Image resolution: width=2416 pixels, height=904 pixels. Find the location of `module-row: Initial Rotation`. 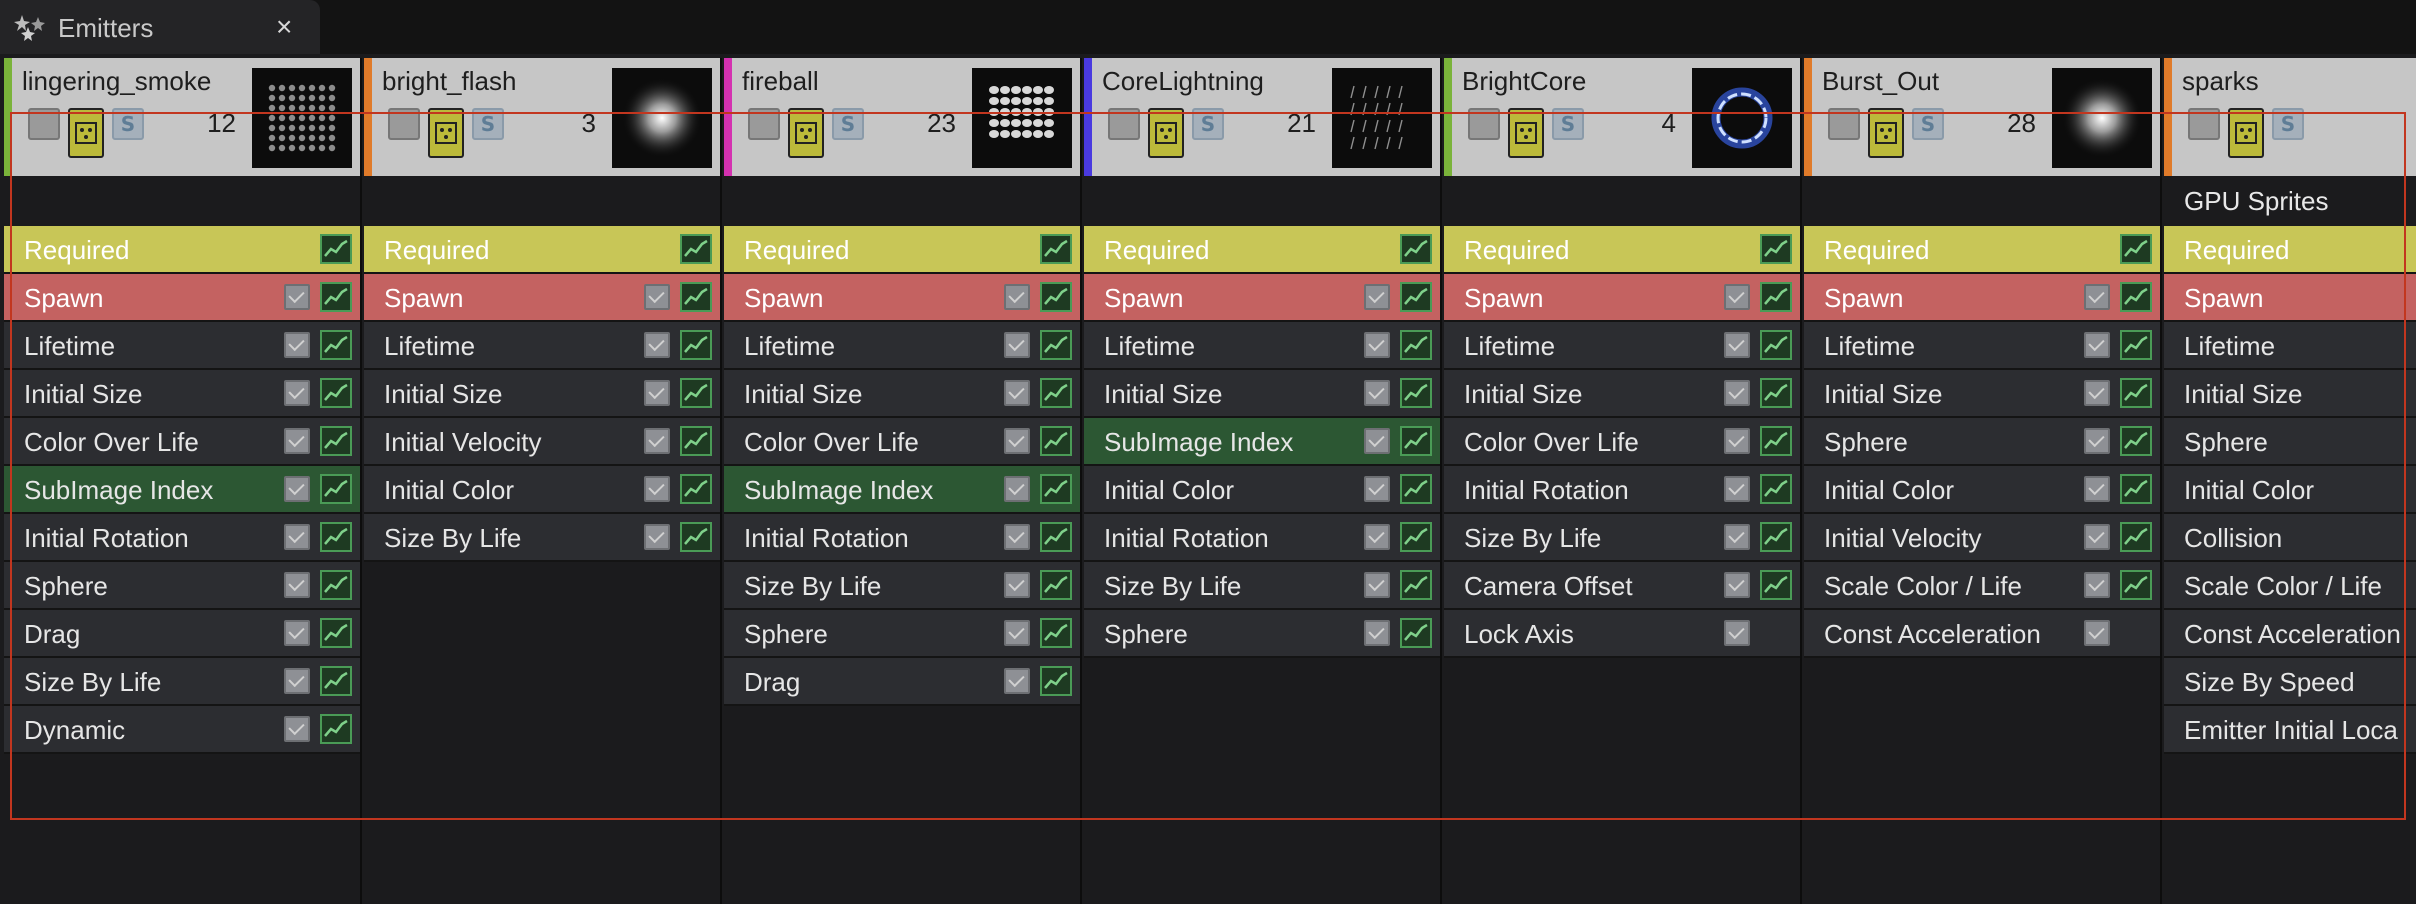

module-row: Initial Rotation is located at coordinates (1262, 538).